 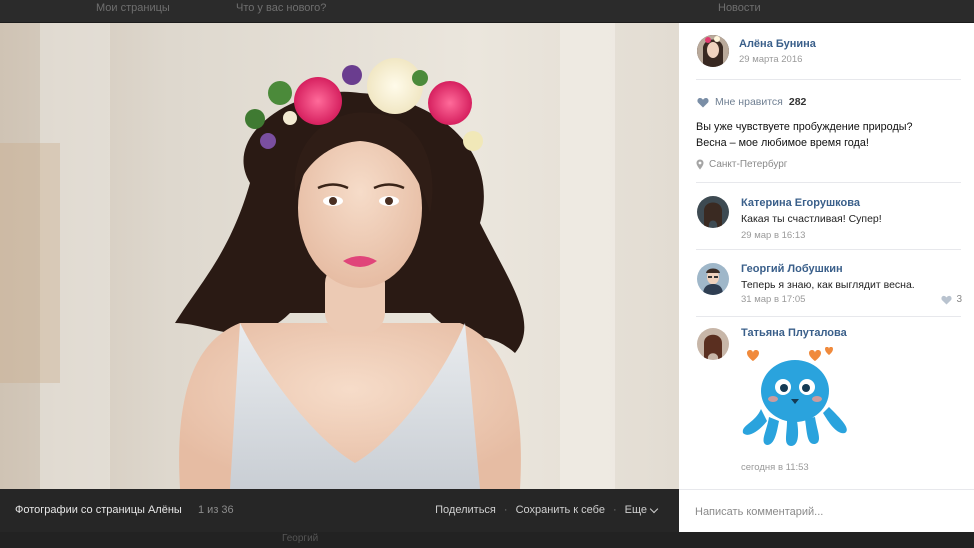 I want to click on album-title-link: Фотографии со страницы Алёны, so click(x=98, y=510).